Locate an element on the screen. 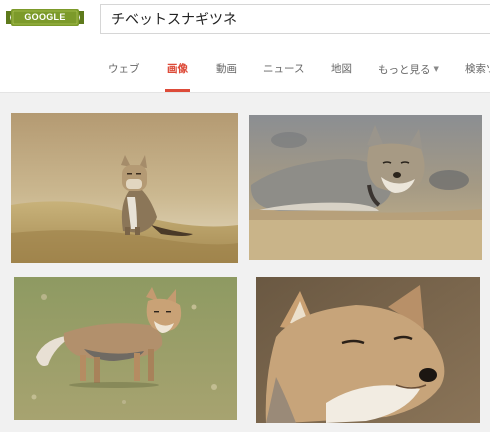  tab-videos: 動画 is located at coordinates (226, 74).